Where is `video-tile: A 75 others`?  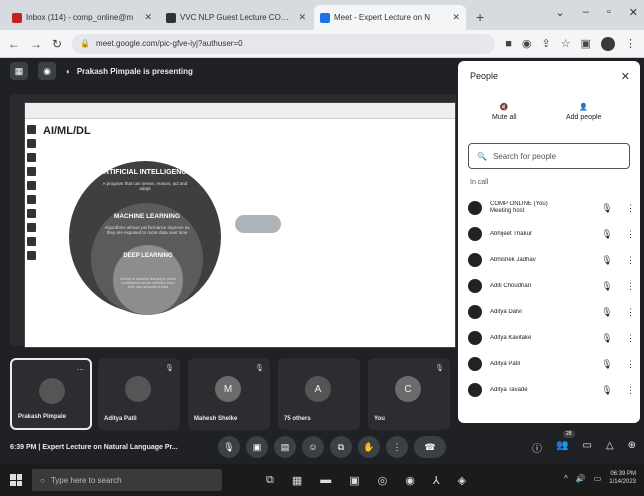 video-tile: A 75 others is located at coordinates (319, 394).